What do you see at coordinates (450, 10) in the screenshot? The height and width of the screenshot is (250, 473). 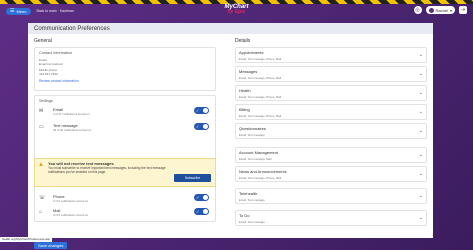 I see `chevron-down-icon: ▾` at bounding box center [450, 10].